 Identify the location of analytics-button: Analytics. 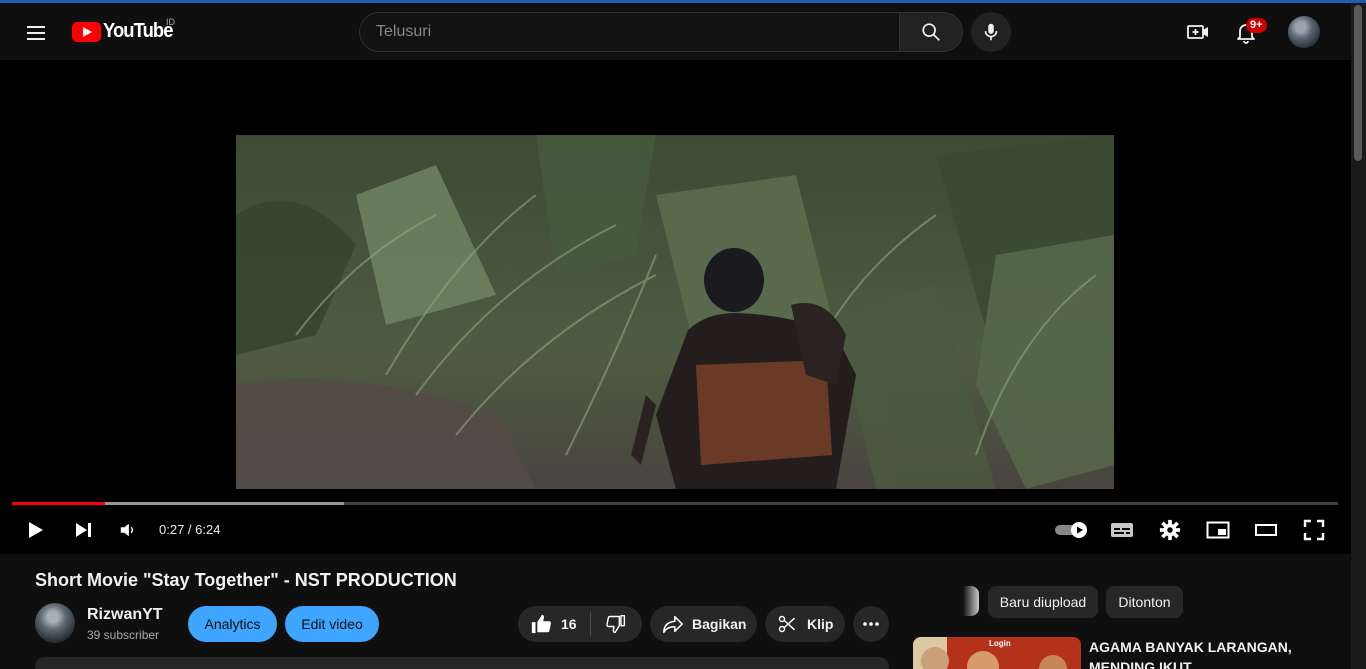
(232, 624).